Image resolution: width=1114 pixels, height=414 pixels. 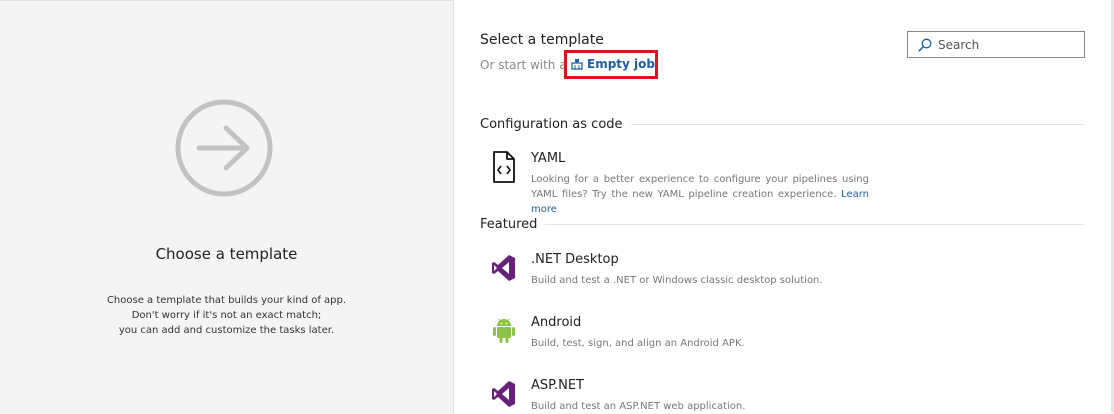 I want to click on left-panel-title: Choose a template, so click(x=226, y=254).